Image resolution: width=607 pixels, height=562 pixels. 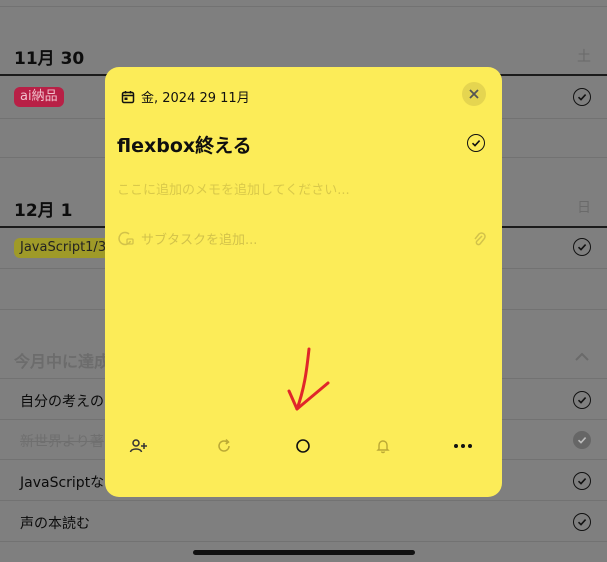 What do you see at coordinates (62, 482) in the screenshot?
I see `list-item: JavaScriptな` at bounding box center [62, 482].